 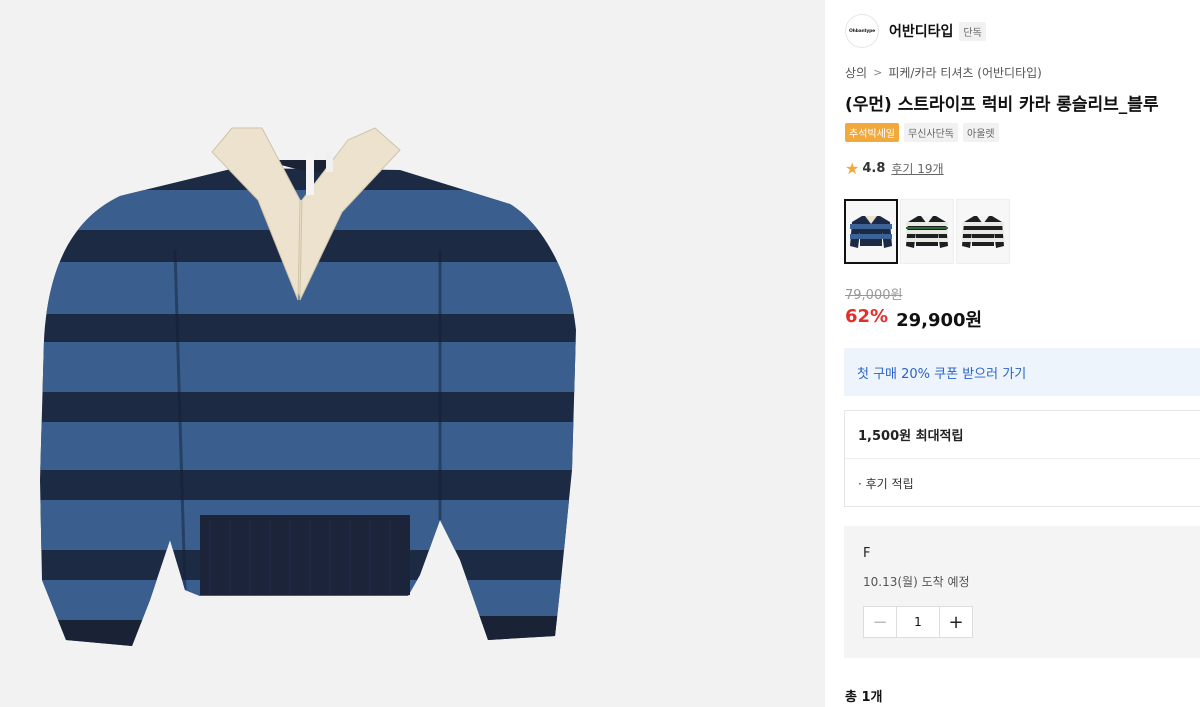 I want to click on tag-outlet: 아울렛, so click(x=981, y=132).